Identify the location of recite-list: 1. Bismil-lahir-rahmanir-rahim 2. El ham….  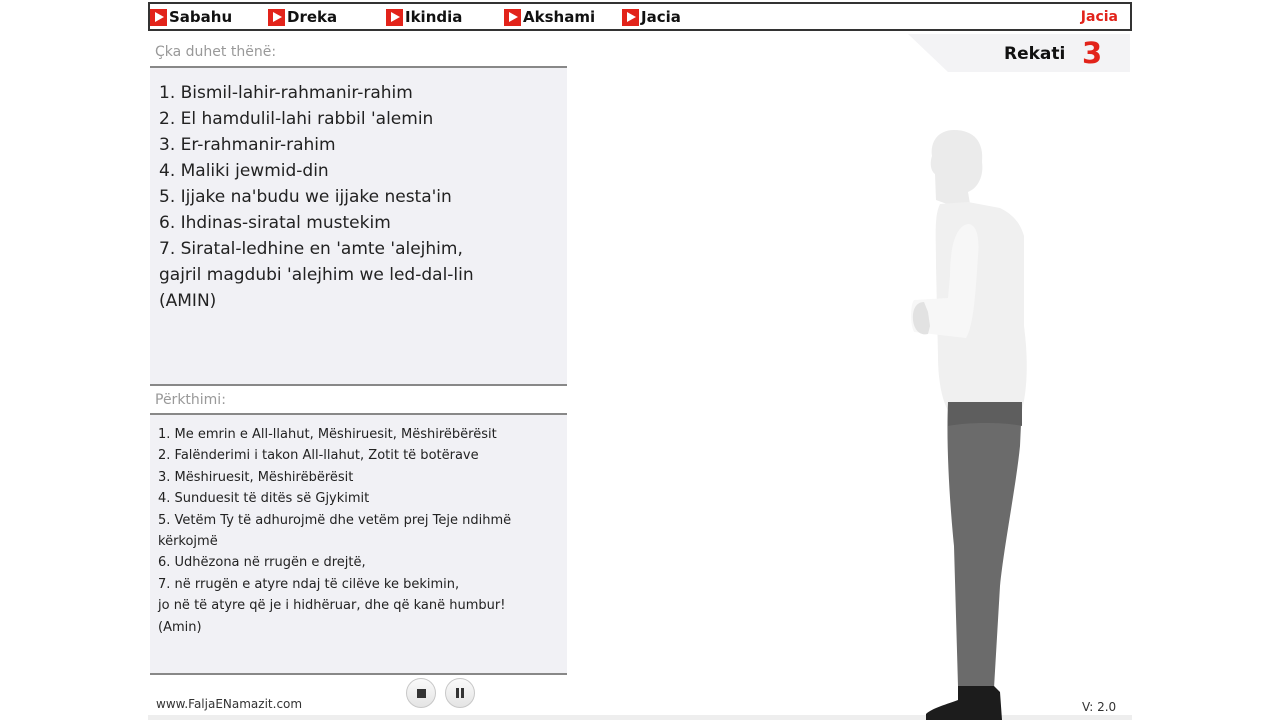
(358, 191).